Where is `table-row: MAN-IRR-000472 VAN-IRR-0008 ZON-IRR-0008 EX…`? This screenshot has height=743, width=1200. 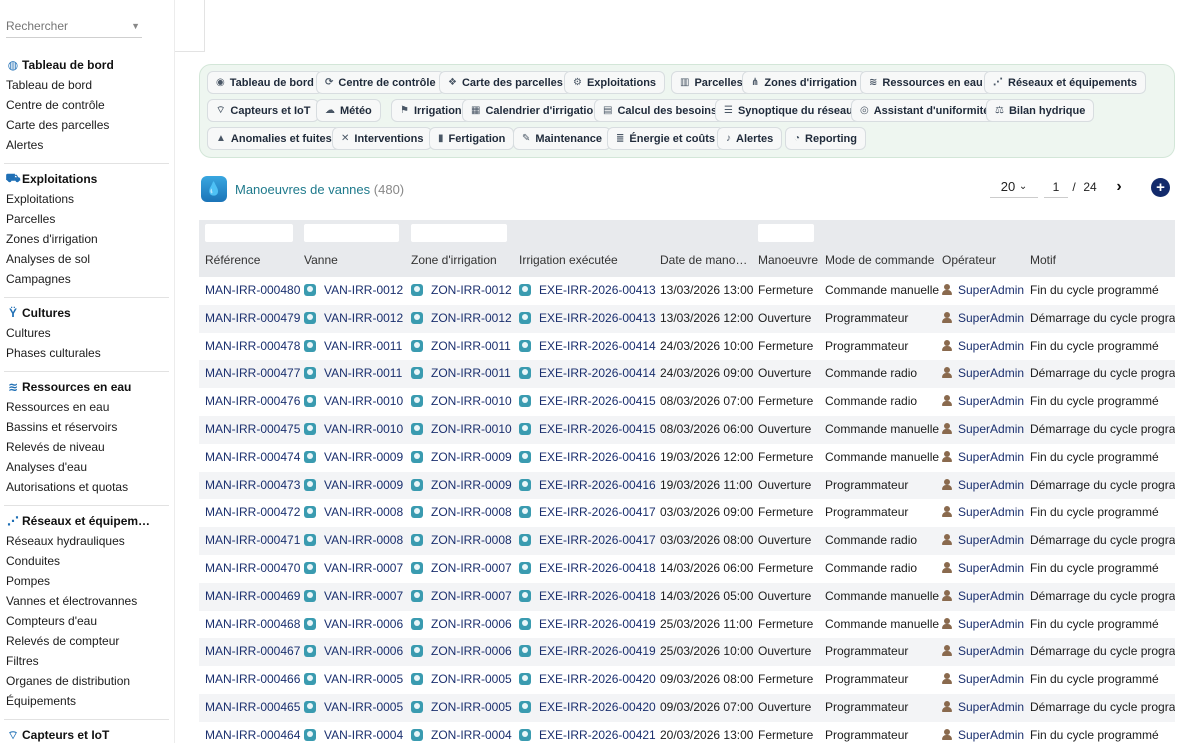
table-row: MAN-IRR-000472 VAN-IRR-0008 ZON-IRR-0008 EX… is located at coordinates (687, 513).